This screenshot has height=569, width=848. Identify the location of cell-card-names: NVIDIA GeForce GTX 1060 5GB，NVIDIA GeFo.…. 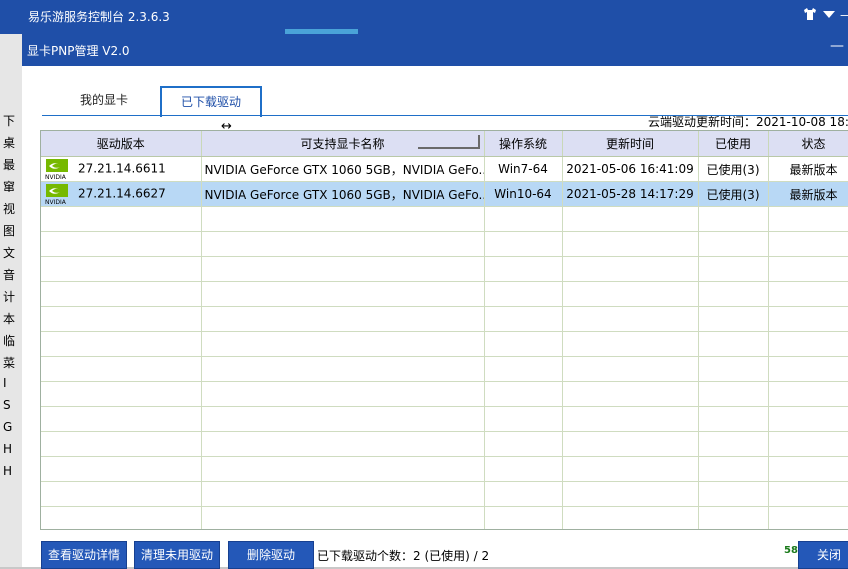
(343, 169).